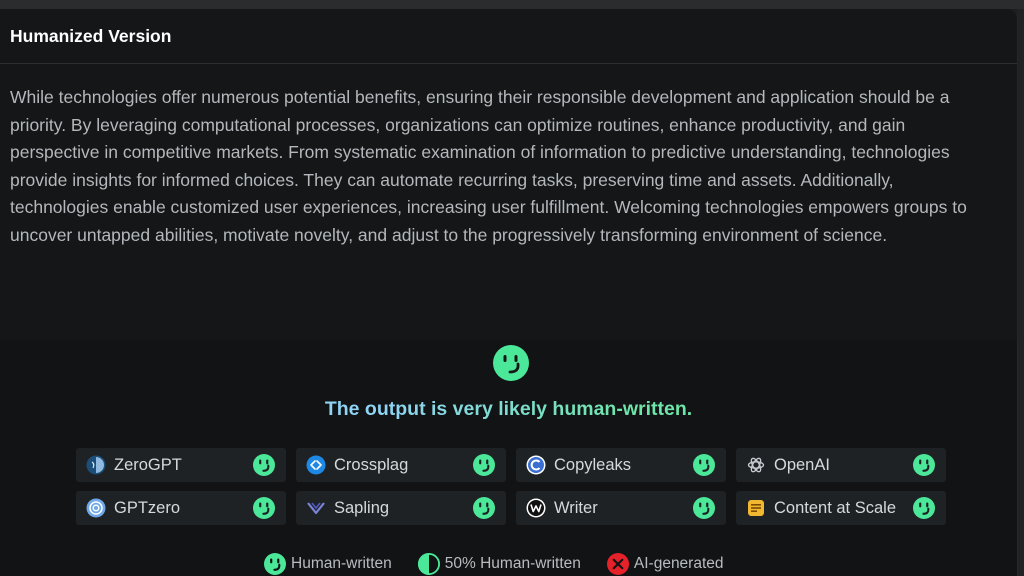 The image size is (1024, 576). What do you see at coordinates (621, 508) in the screenshot?
I see `detector-writer: Writer` at bounding box center [621, 508].